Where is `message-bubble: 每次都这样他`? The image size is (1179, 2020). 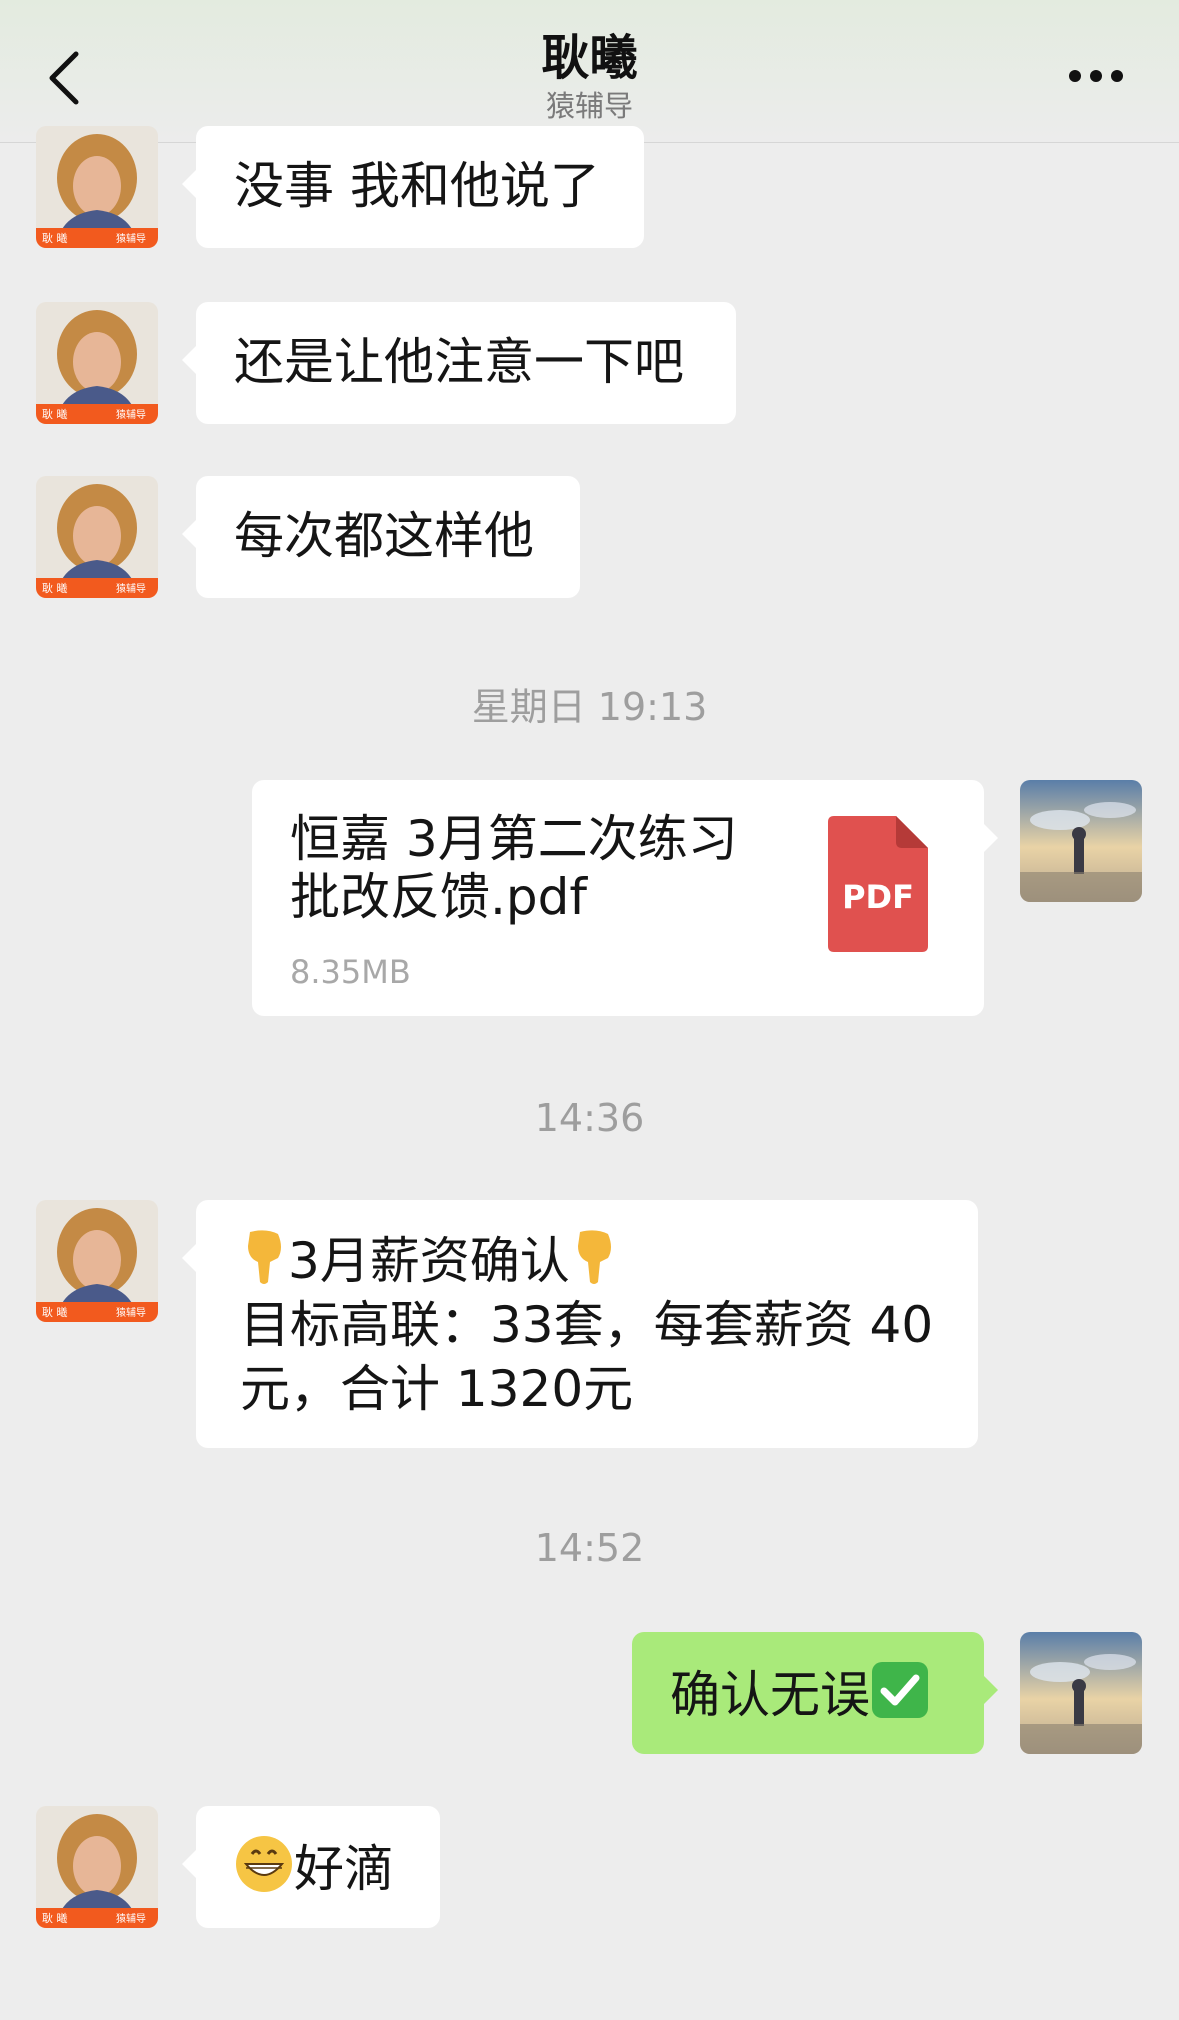
message-bubble: 每次都这样他 is located at coordinates (381, 537).